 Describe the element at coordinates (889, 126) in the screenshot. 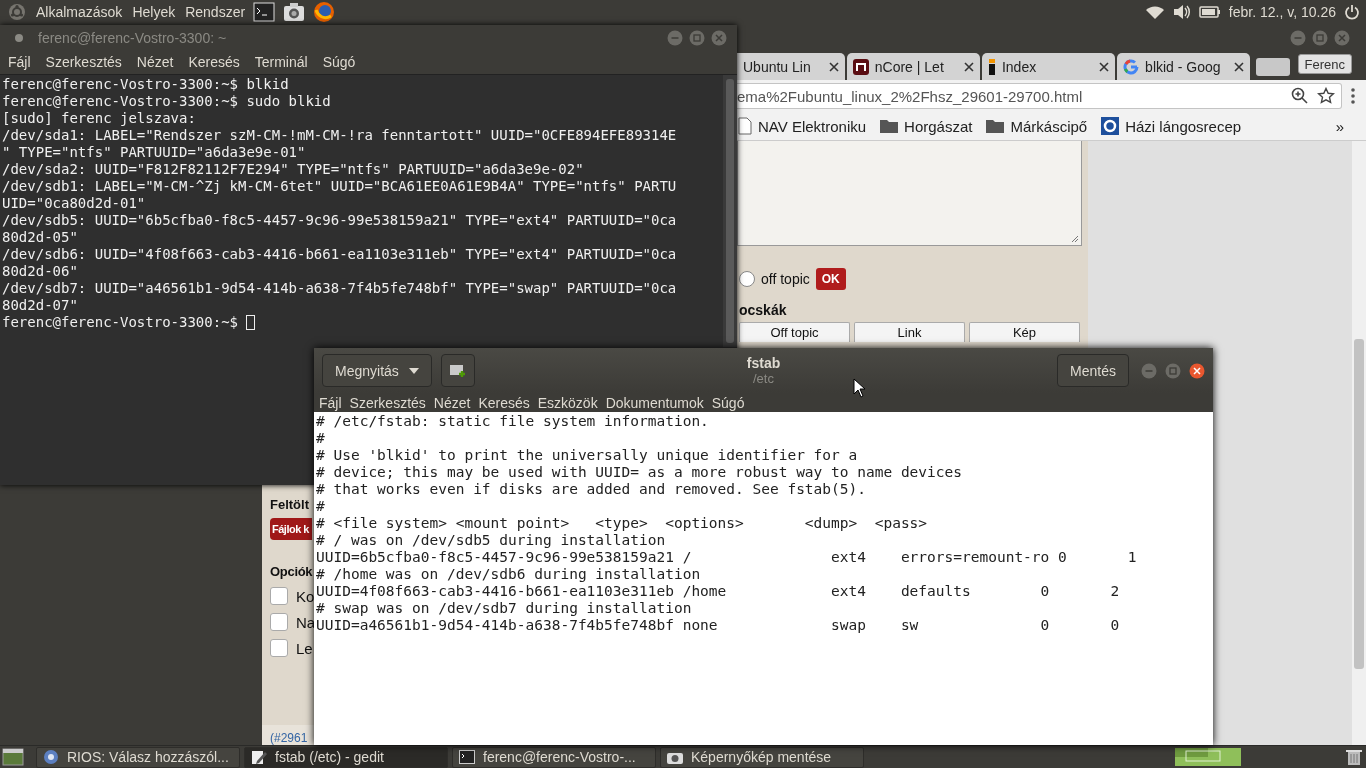

I see `folder-icon` at that location.